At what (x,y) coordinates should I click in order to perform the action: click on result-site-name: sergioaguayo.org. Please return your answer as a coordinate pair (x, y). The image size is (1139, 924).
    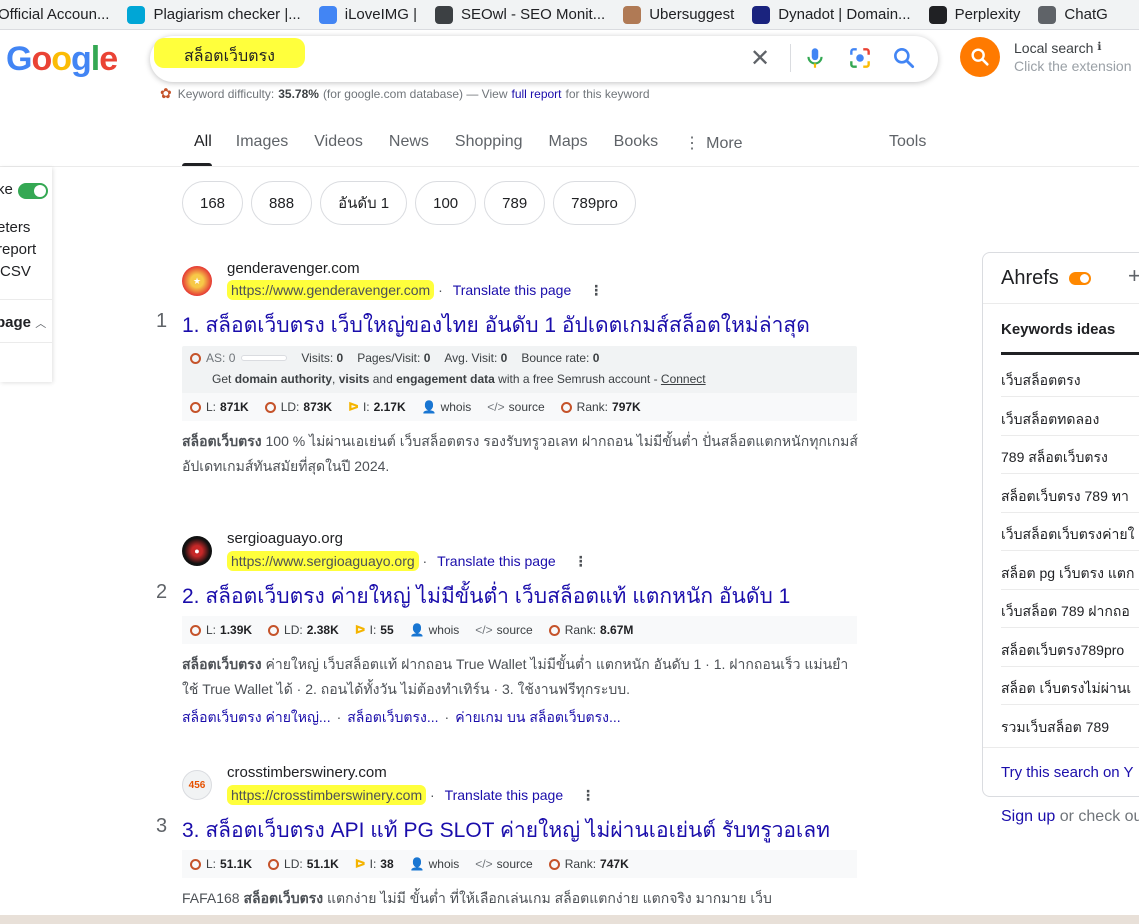
    Looking at the image, I should click on (285, 538).